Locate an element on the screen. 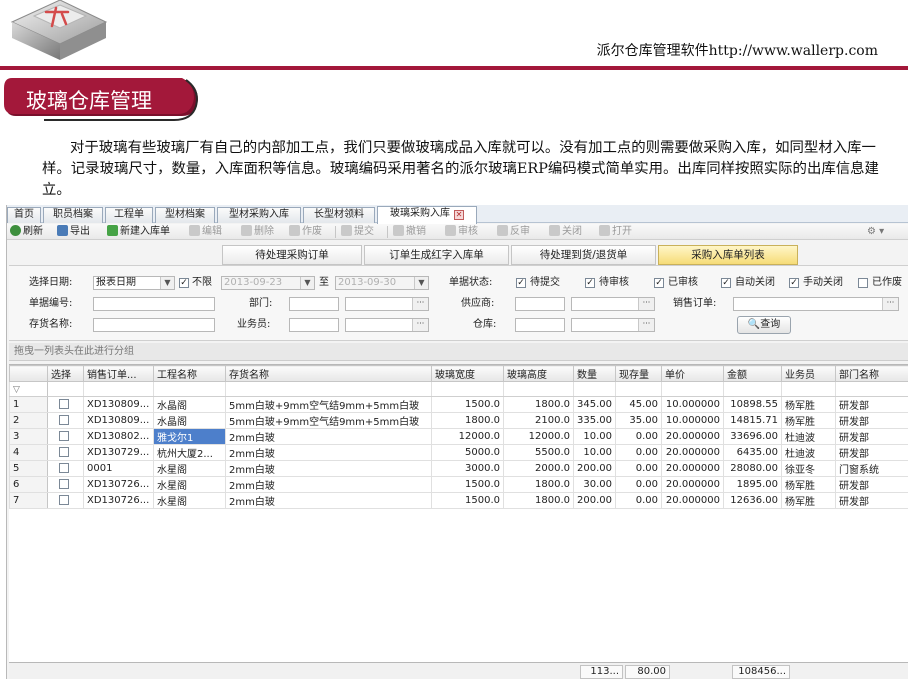 The image size is (908, 679). cell-qty: 200.00 is located at coordinates (594, 468).